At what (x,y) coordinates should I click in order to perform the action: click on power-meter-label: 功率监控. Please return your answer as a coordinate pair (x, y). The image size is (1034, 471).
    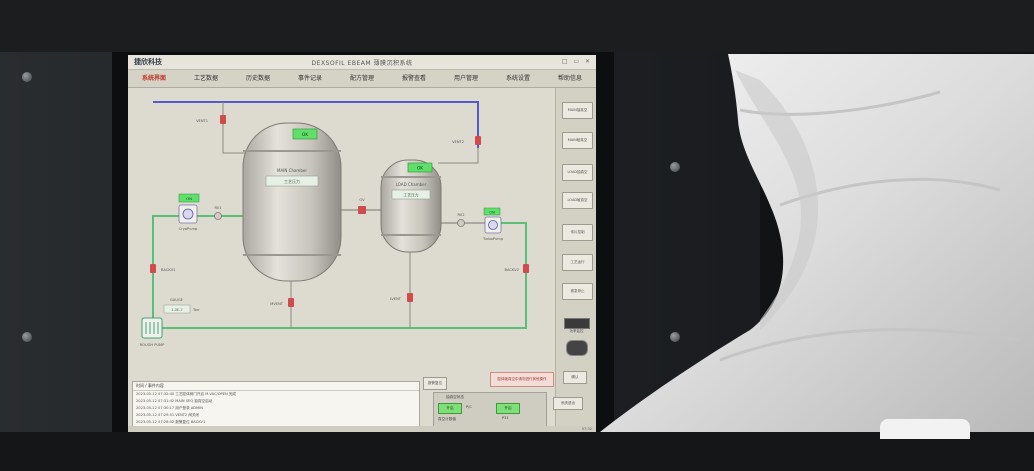
    Looking at the image, I should click on (576, 331).